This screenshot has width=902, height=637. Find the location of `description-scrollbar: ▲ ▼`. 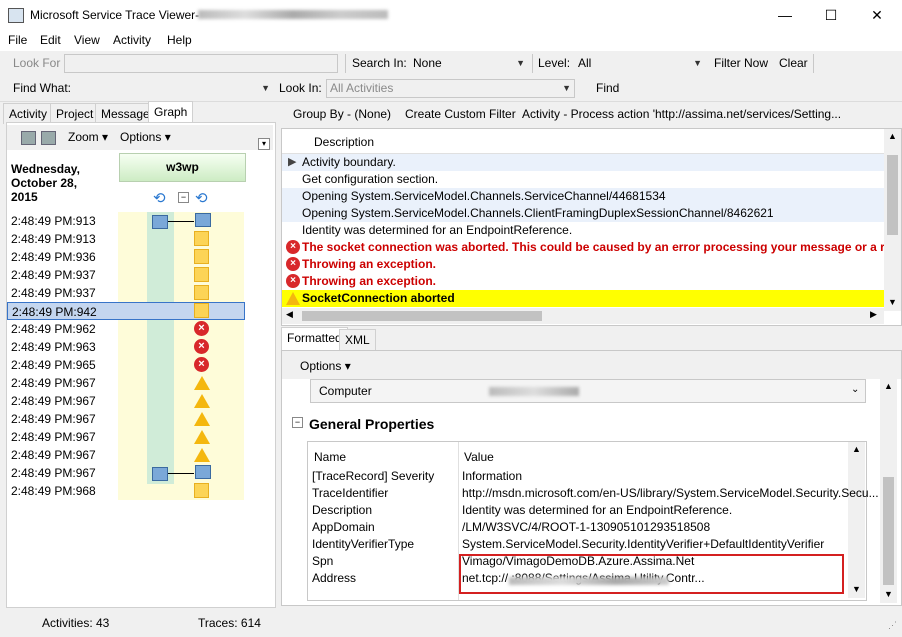

description-scrollbar: ▲ ▼ is located at coordinates (892, 220).